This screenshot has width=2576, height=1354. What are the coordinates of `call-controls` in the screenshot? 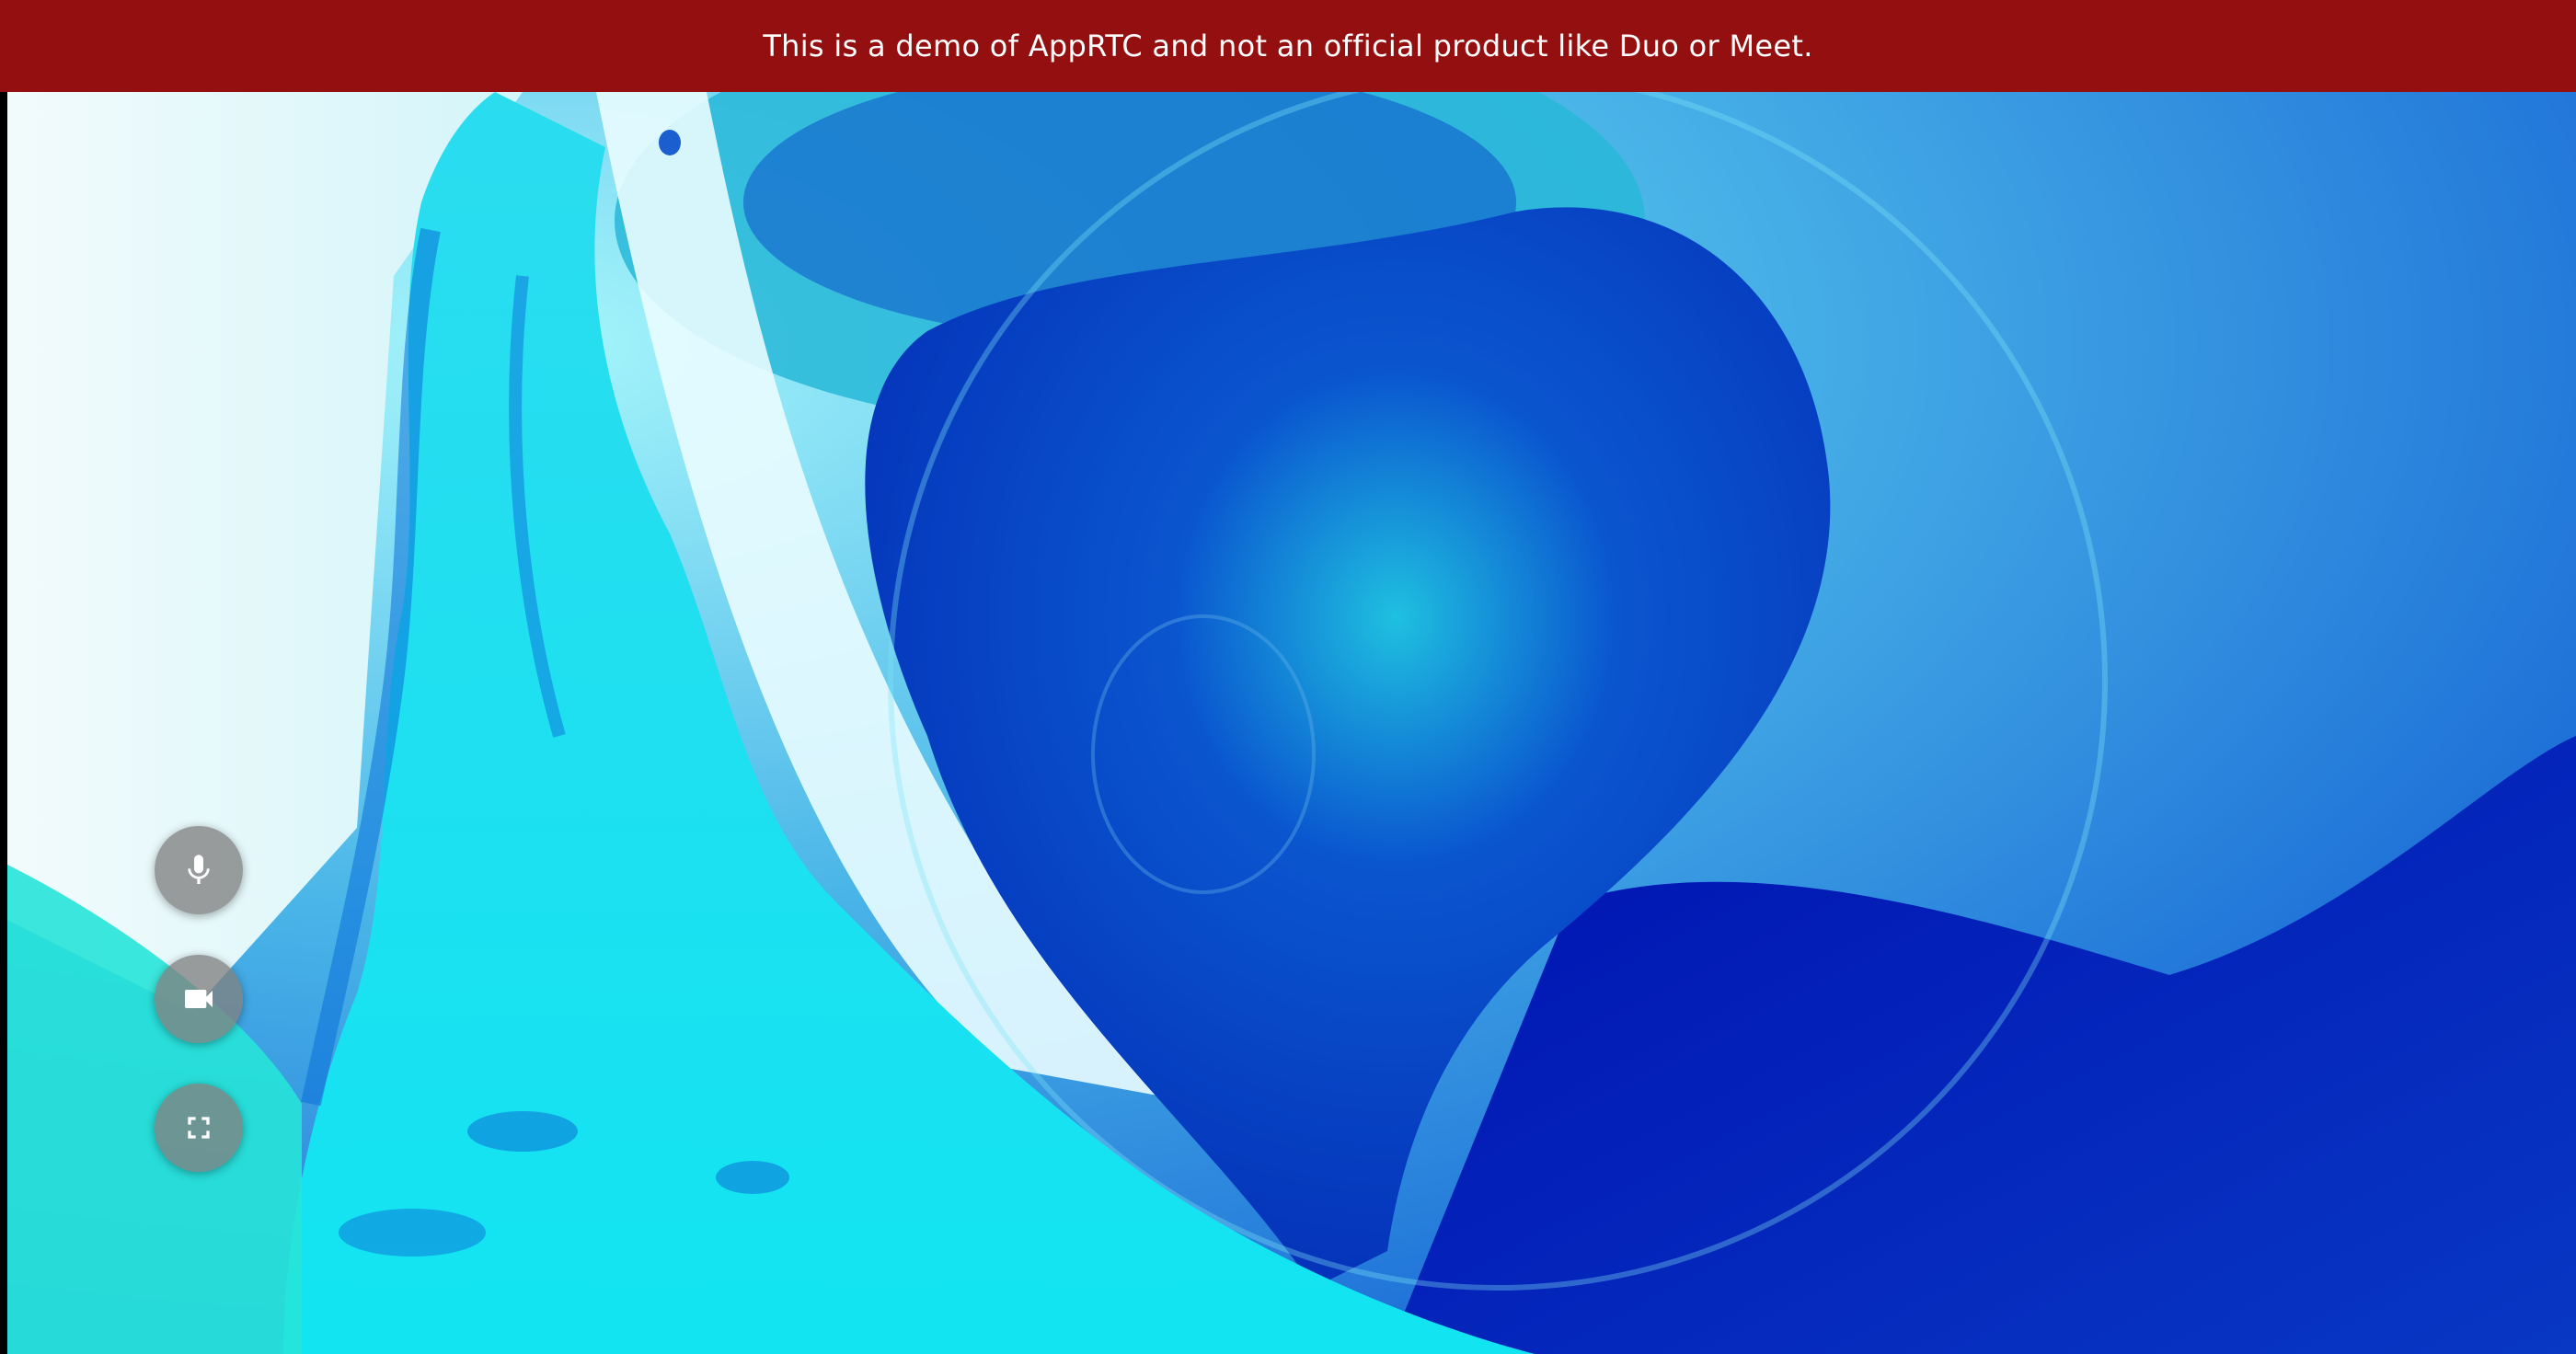 It's located at (199, 1019).